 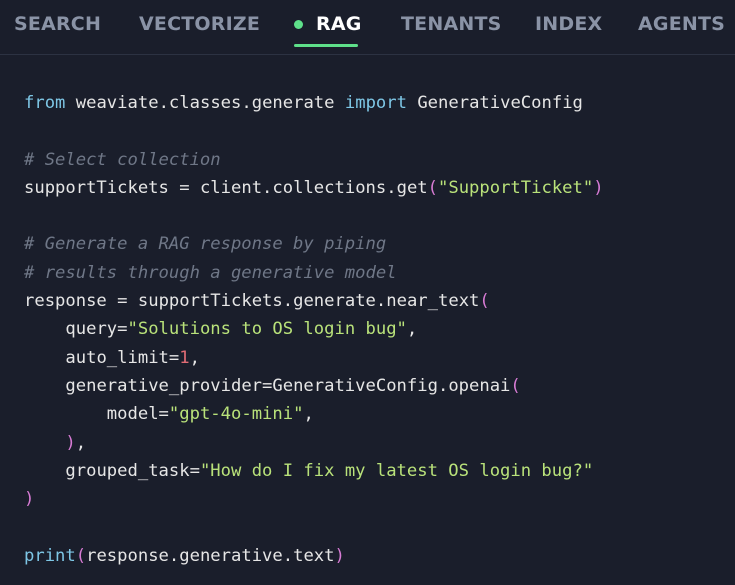 I want to click on tab-vectorize: VECTORIZE, so click(x=199, y=24).